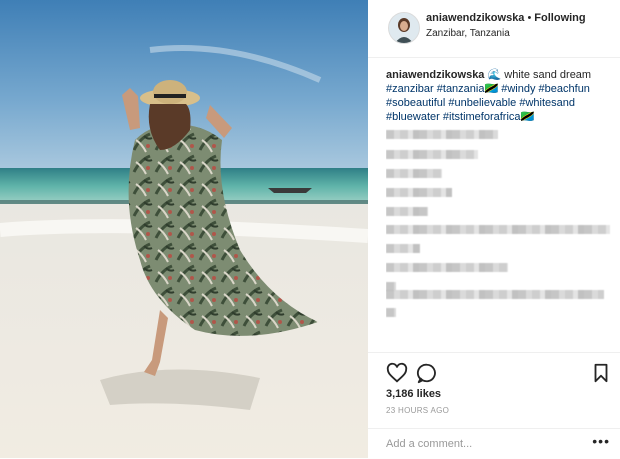 The width and height of the screenshot is (620, 459). I want to click on bookmark-icon, so click(601, 373).